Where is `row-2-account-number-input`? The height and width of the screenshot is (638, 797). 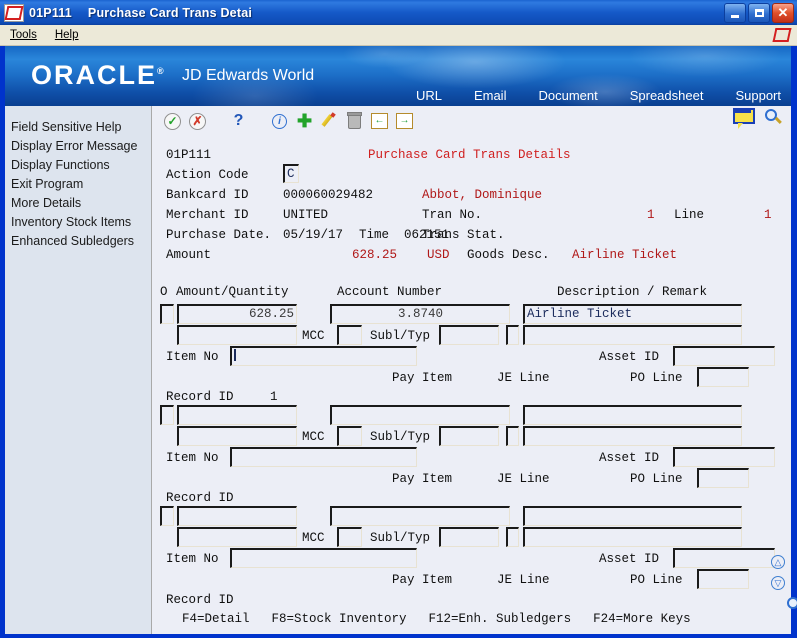 row-2-account-number-input is located at coordinates (420, 415).